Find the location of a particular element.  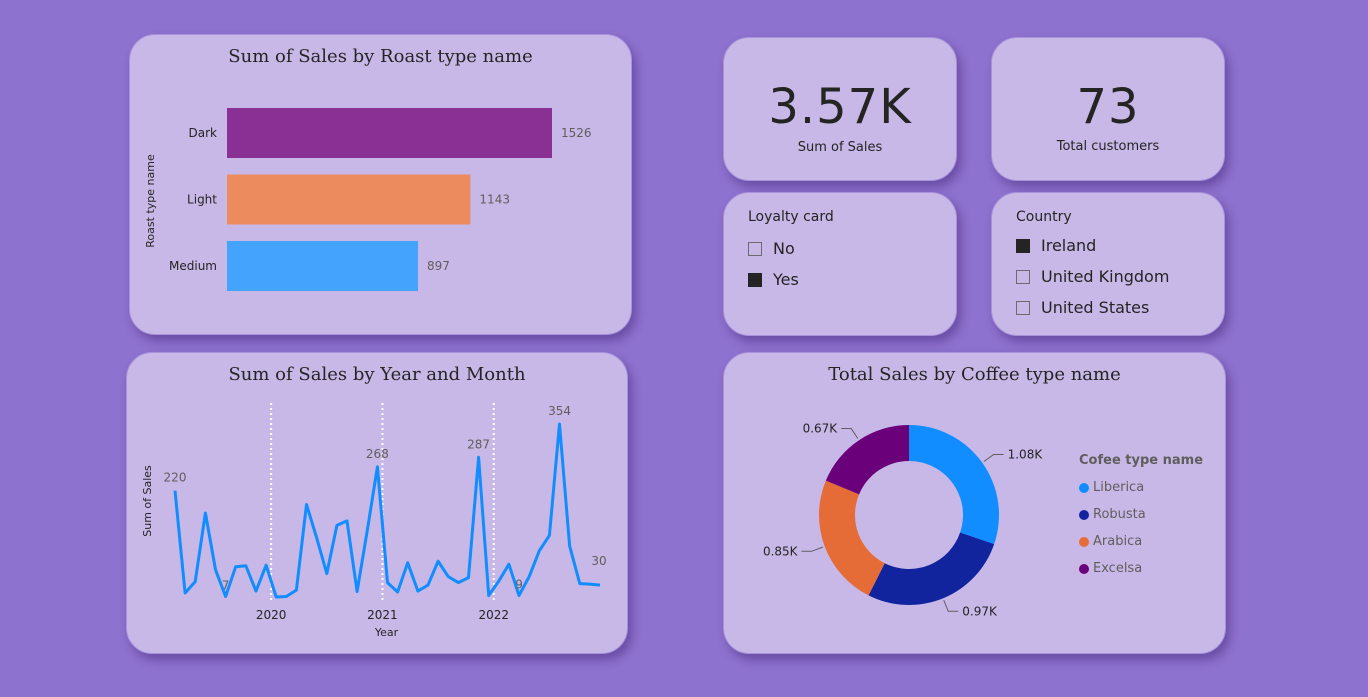

roast-bar-value-label: 1526 is located at coordinates (576, 133).